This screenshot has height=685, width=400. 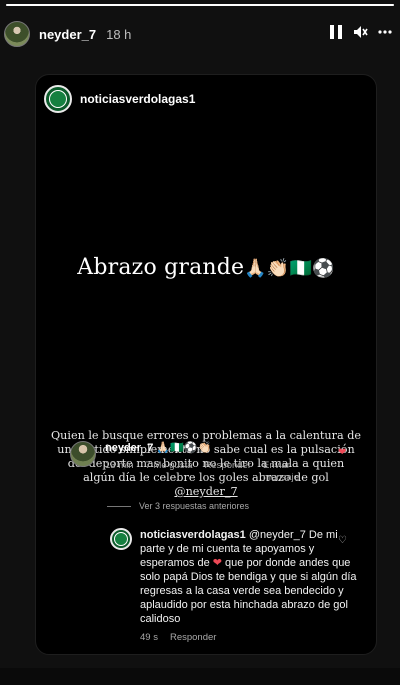 What do you see at coordinates (67, 34) in the screenshot?
I see `author-username: neyder_7` at bounding box center [67, 34].